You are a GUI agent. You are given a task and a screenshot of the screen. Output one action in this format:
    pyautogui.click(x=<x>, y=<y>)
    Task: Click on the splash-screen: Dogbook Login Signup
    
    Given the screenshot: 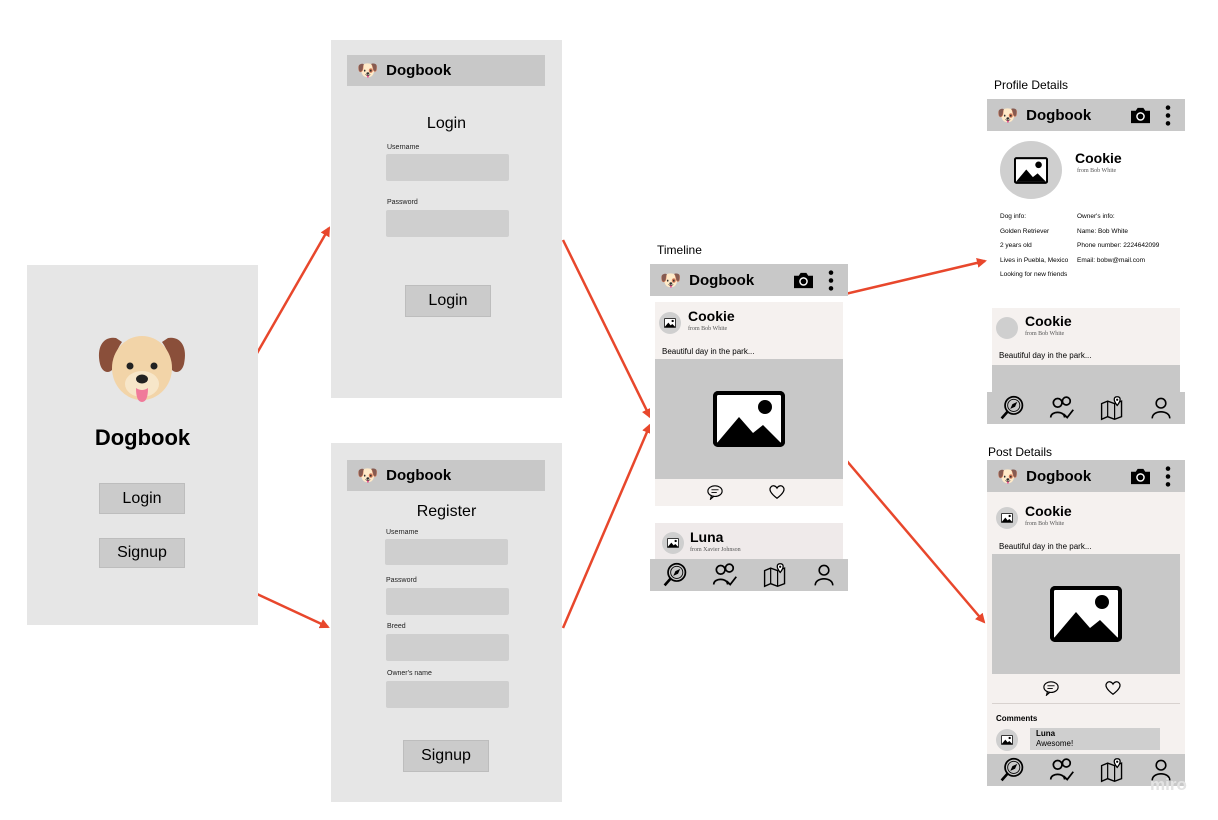 What is the action you would take?
    pyautogui.click(x=142, y=445)
    